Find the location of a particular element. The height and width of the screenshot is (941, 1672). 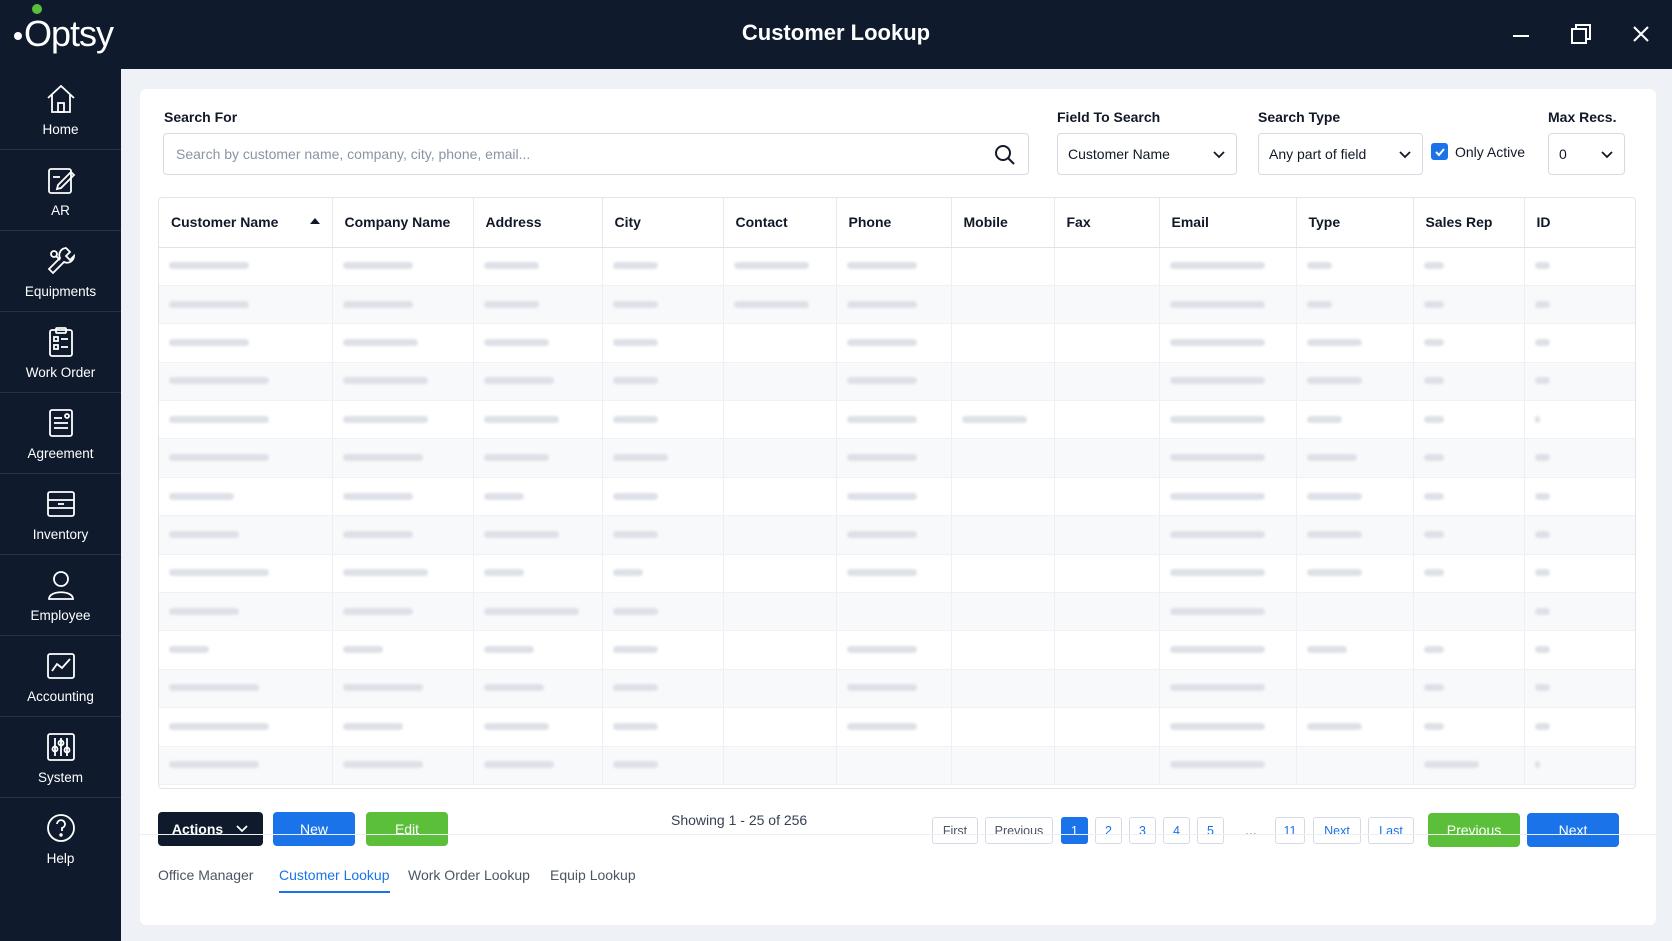

page-5-button: 5 is located at coordinates (1210, 830).